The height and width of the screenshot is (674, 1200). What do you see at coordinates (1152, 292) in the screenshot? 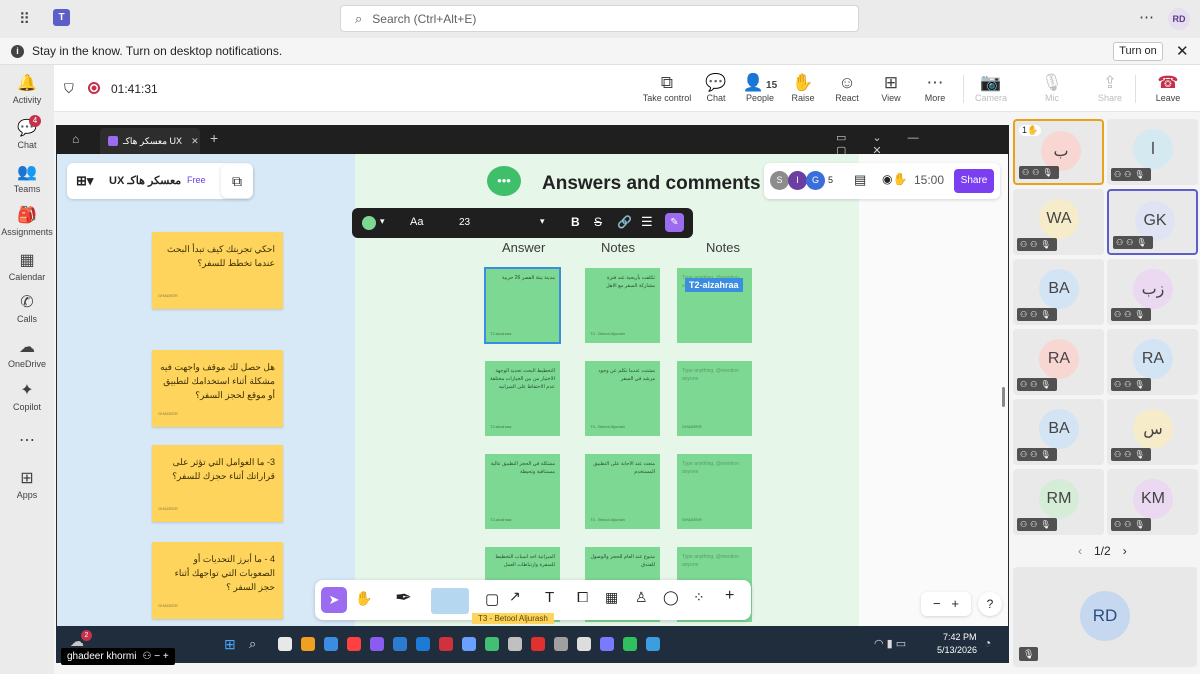
I see `participant-tile: زب ⚇⚇🎙` at bounding box center [1152, 292].